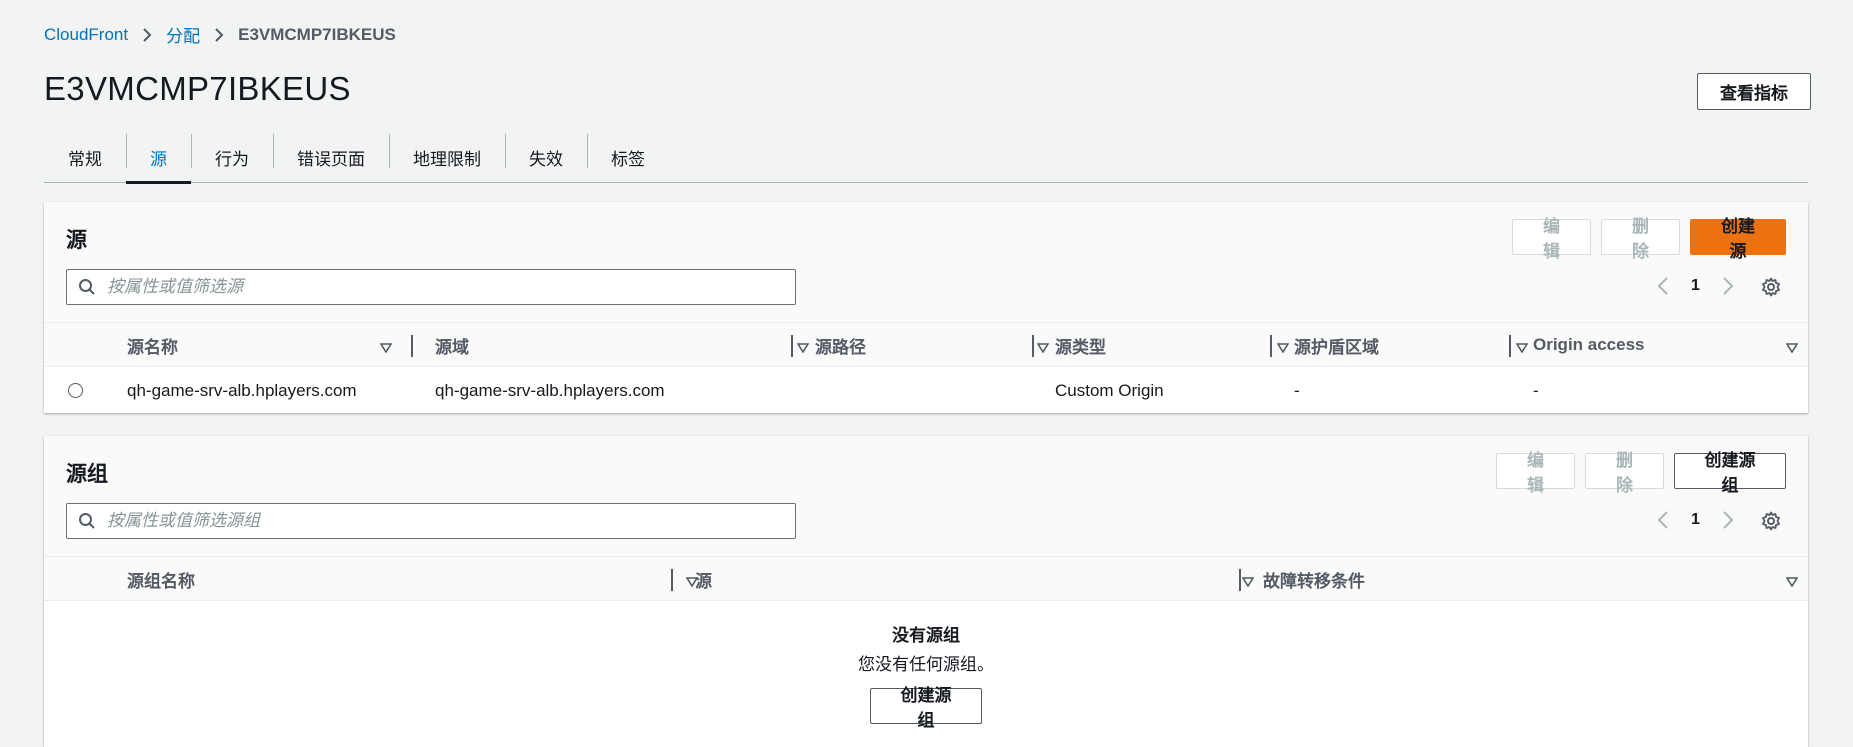 The height and width of the screenshot is (747, 1853). I want to click on create-origin-button: 创建源, so click(1738, 239).